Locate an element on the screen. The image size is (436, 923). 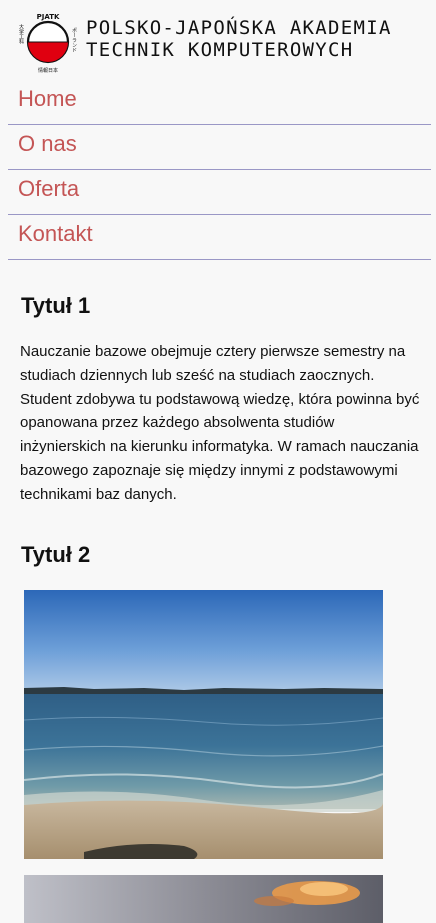
brand-line-1: POLSKO-JAPOŃSKA AKADEMIA is located at coordinates (239, 28).